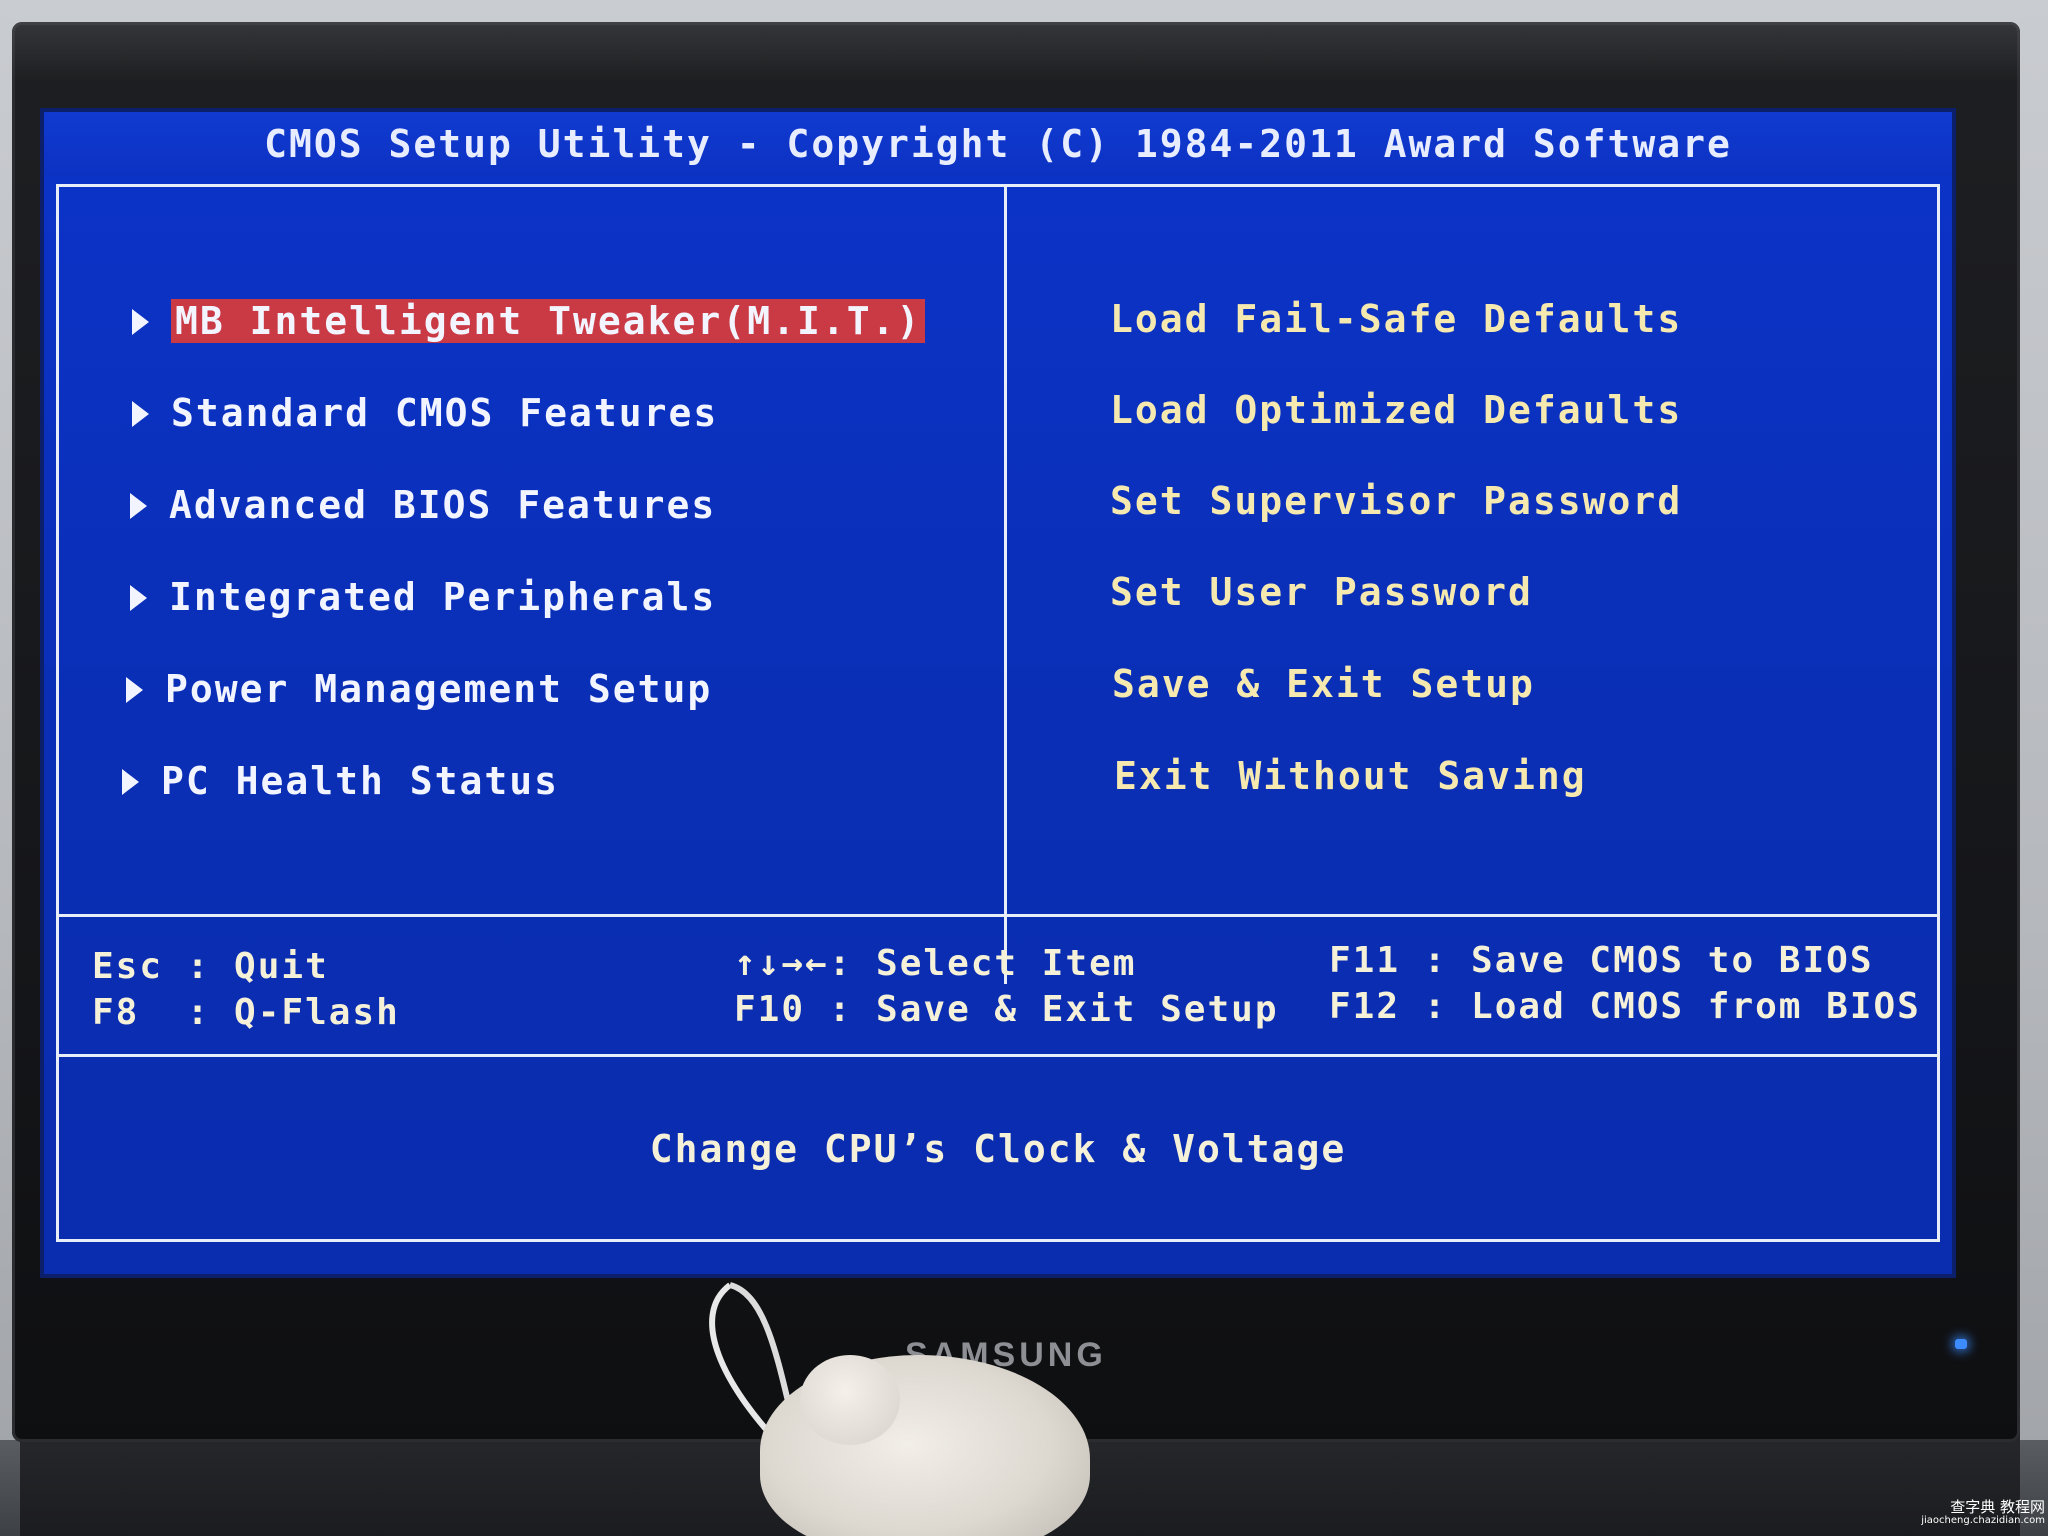  What do you see at coordinates (246, 1012) in the screenshot?
I see `key-f8-qflash: F8 : Q-Flash` at bounding box center [246, 1012].